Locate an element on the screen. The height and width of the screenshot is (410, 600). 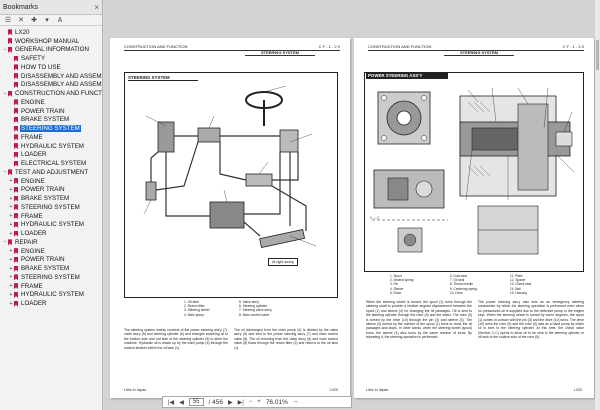
bookmark-item: − TEST AND ADJUSTMENT is located at coordinates (51, 172).